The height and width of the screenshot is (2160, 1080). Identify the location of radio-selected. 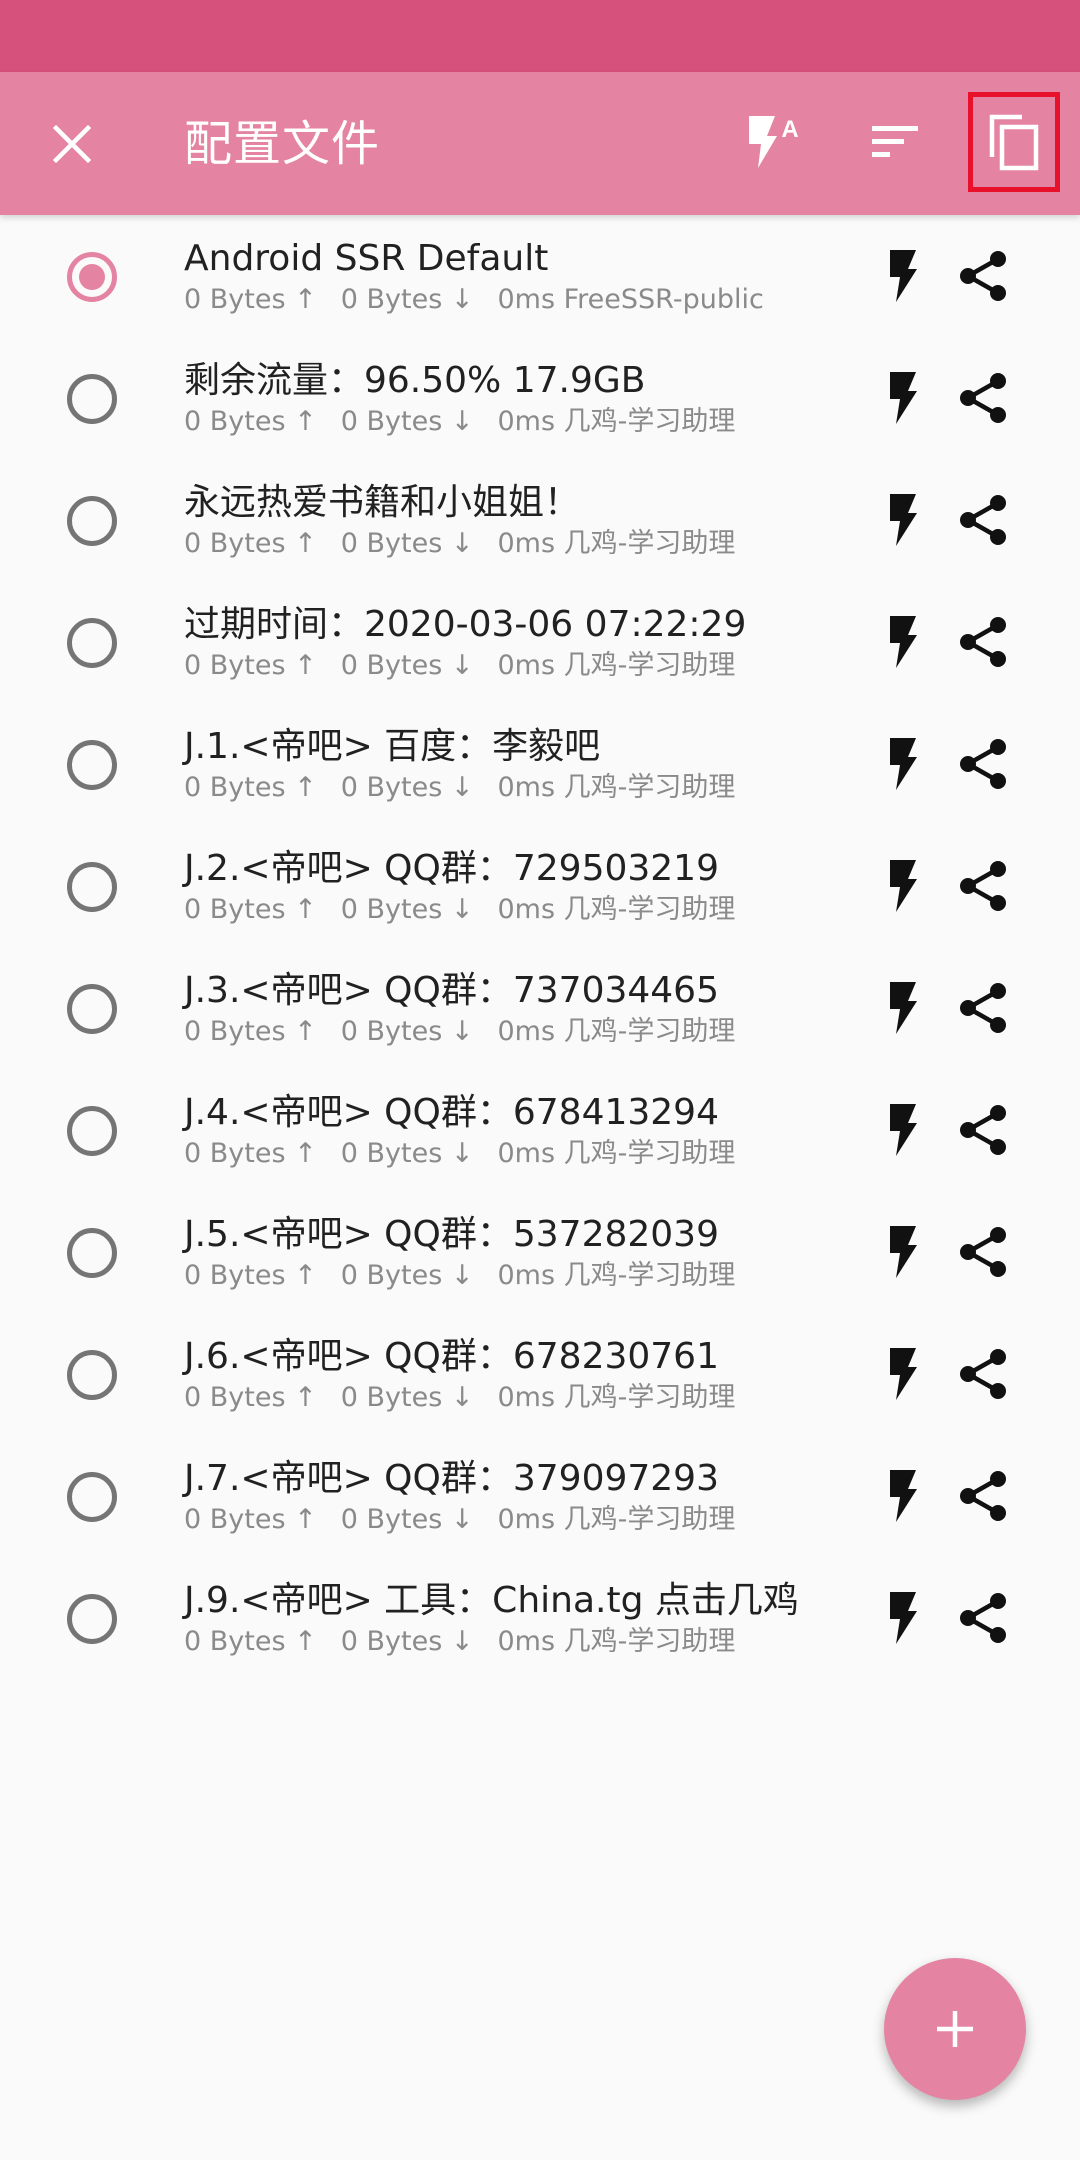
(92, 277).